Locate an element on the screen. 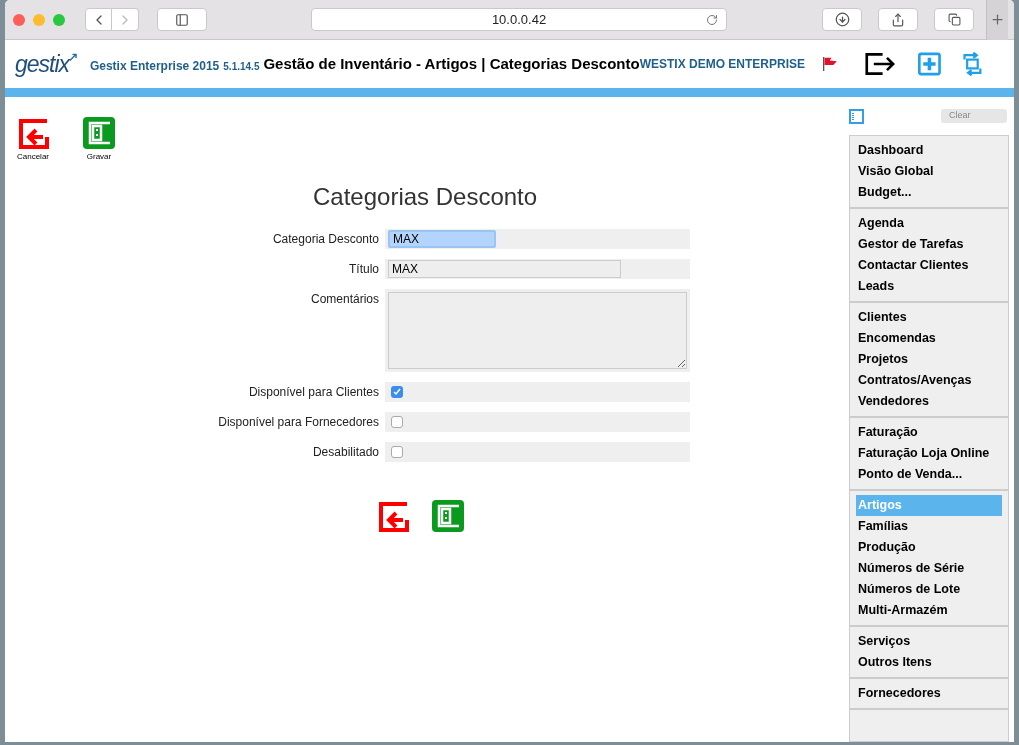 The width and height of the screenshot is (1019, 745). cancel-button is located at coordinates (393, 516).